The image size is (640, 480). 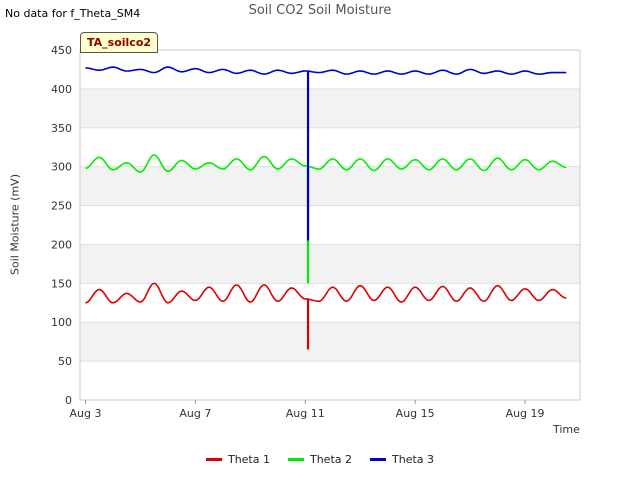 What do you see at coordinates (413, 459) in the screenshot?
I see `legend-label: Theta 3` at bounding box center [413, 459].